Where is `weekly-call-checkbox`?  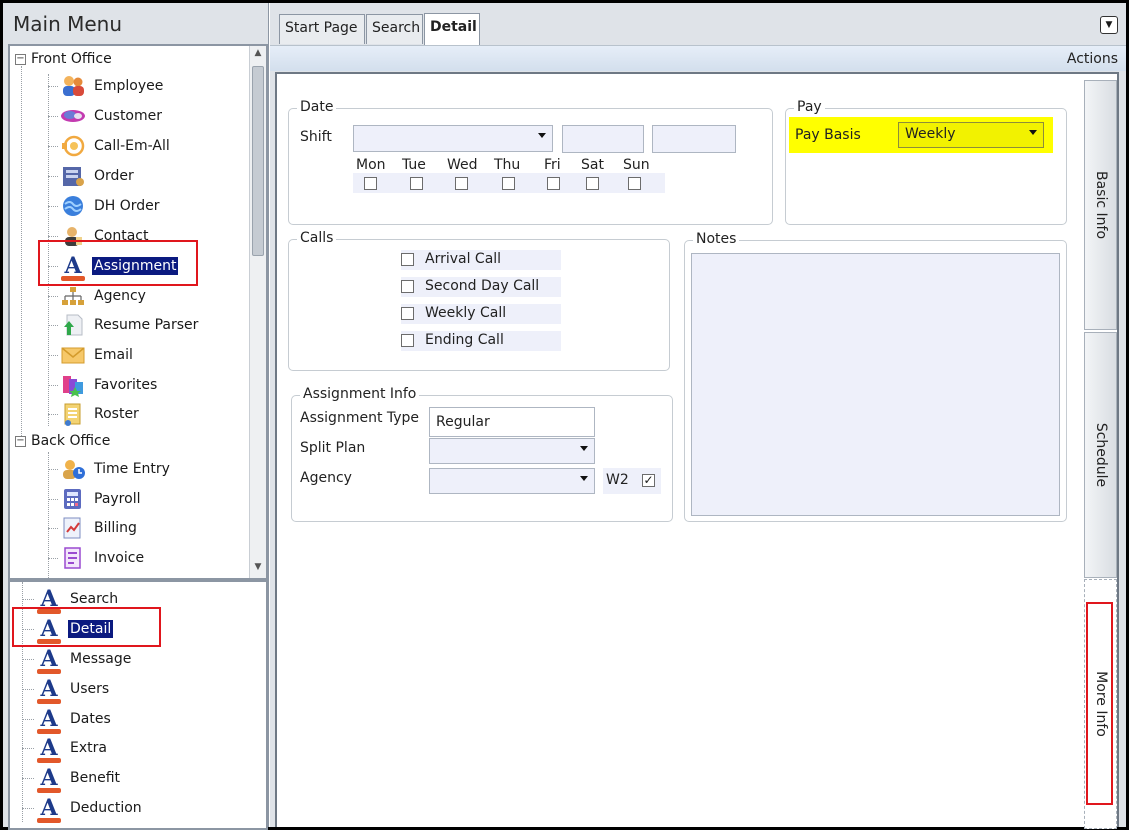 weekly-call-checkbox is located at coordinates (407, 313).